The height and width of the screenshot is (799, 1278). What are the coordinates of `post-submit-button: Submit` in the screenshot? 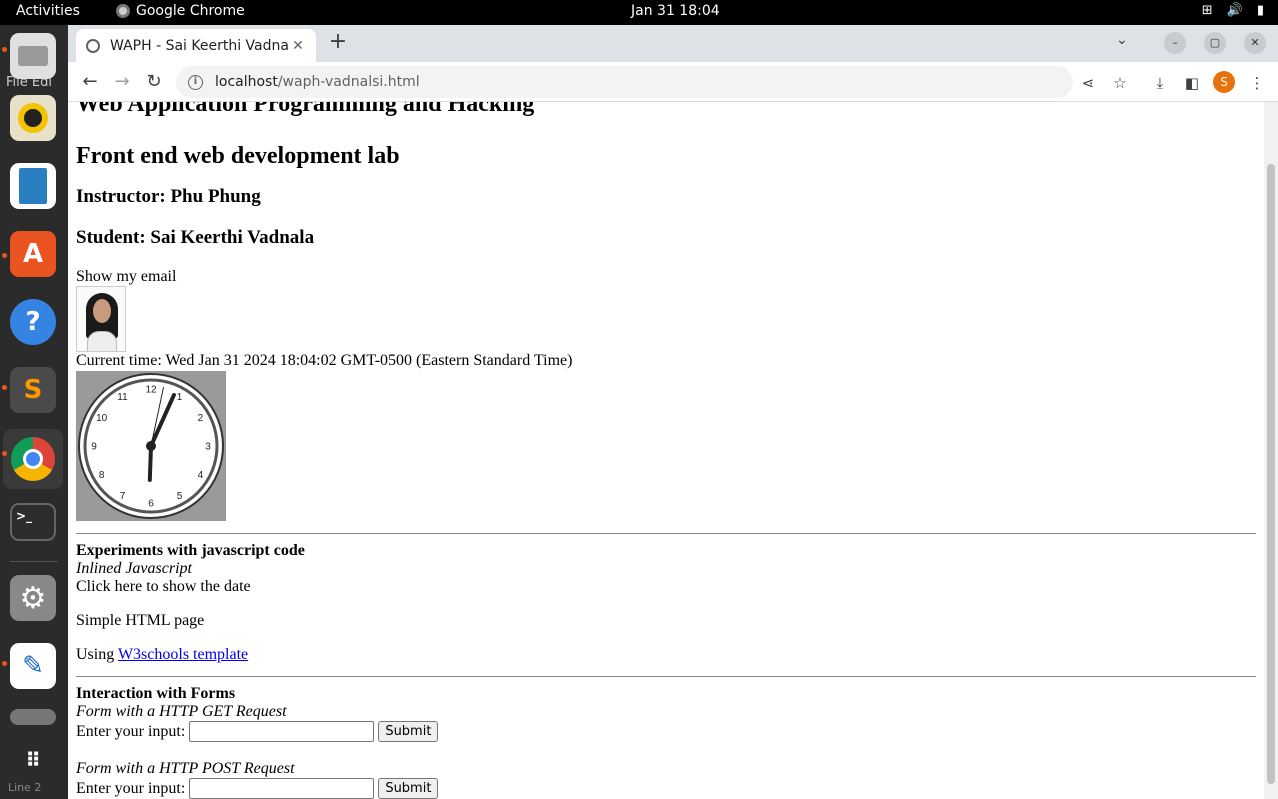 It's located at (408, 788).